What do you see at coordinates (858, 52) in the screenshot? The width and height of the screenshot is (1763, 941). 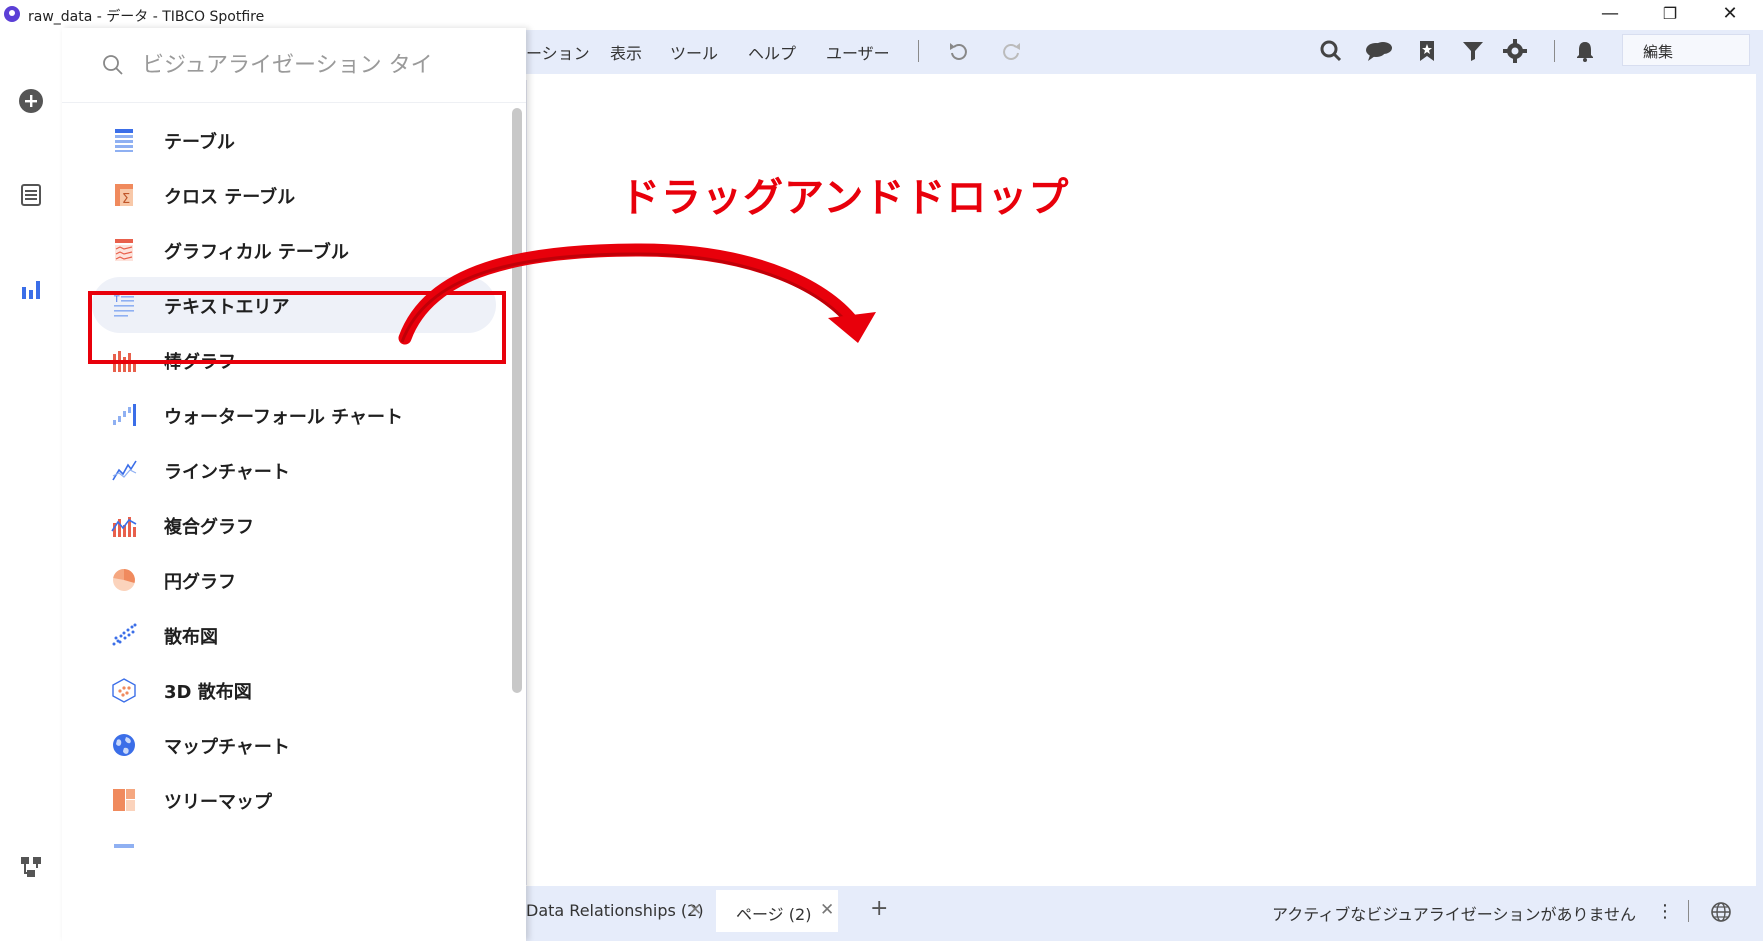 I see `menu-user: ユーザー` at bounding box center [858, 52].